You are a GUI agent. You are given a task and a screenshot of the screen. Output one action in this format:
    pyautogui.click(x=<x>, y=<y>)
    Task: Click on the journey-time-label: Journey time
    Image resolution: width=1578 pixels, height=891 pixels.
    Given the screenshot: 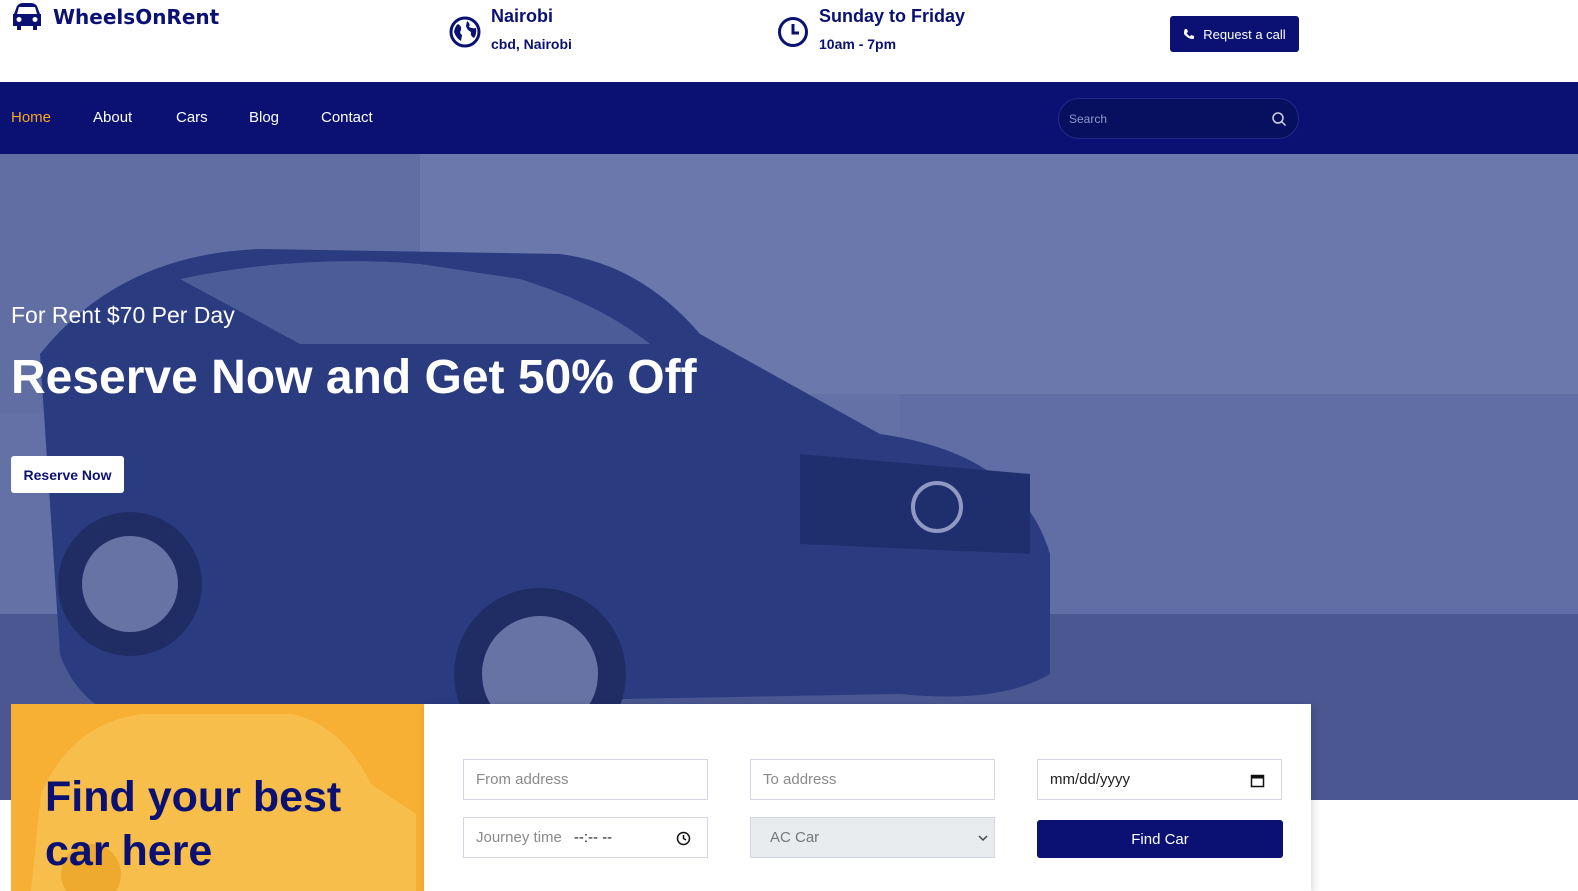 What is the action you would take?
    pyautogui.click(x=519, y=837)
    